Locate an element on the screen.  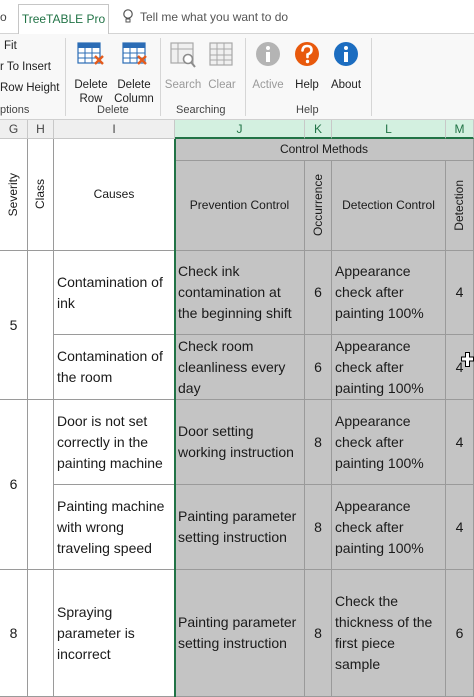
tell-me-box: Tell me what you want to do is located at coordinates (205, 16).